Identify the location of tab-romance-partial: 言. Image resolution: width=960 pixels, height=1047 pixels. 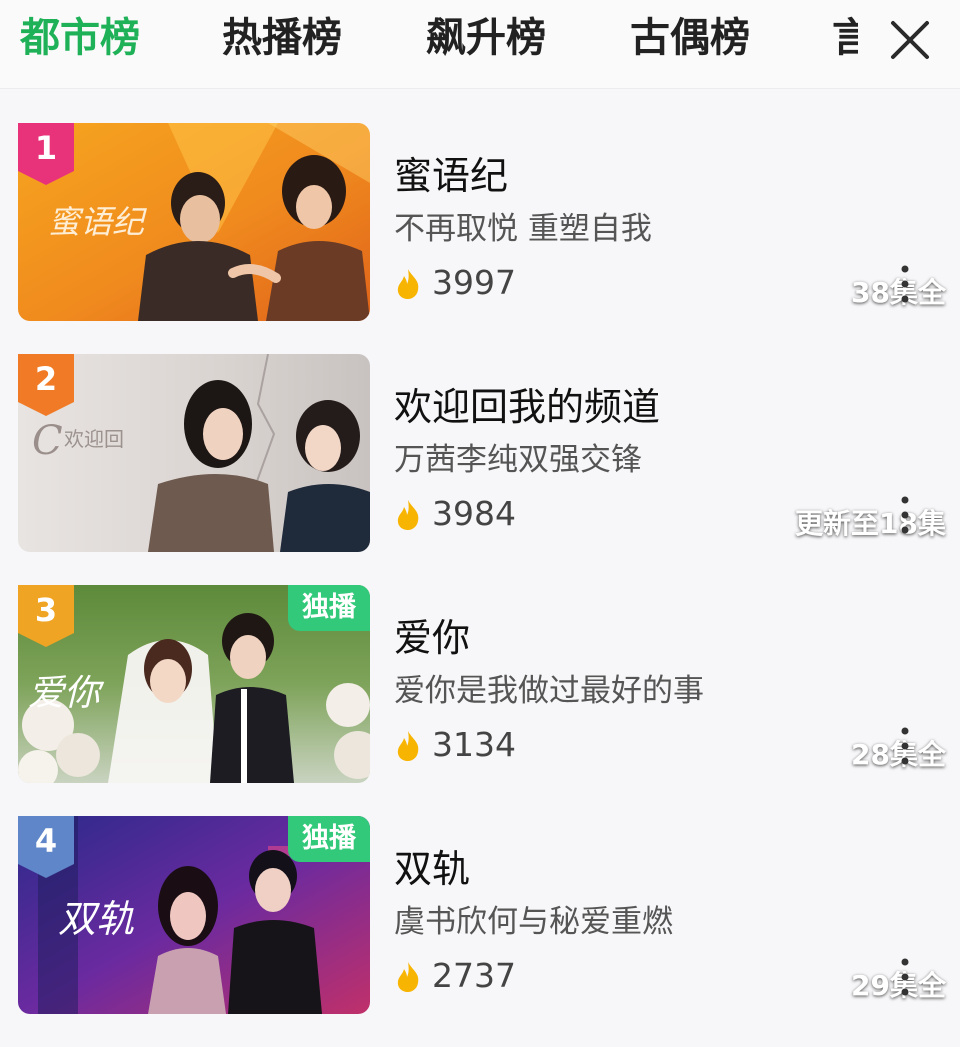
(845, 38).